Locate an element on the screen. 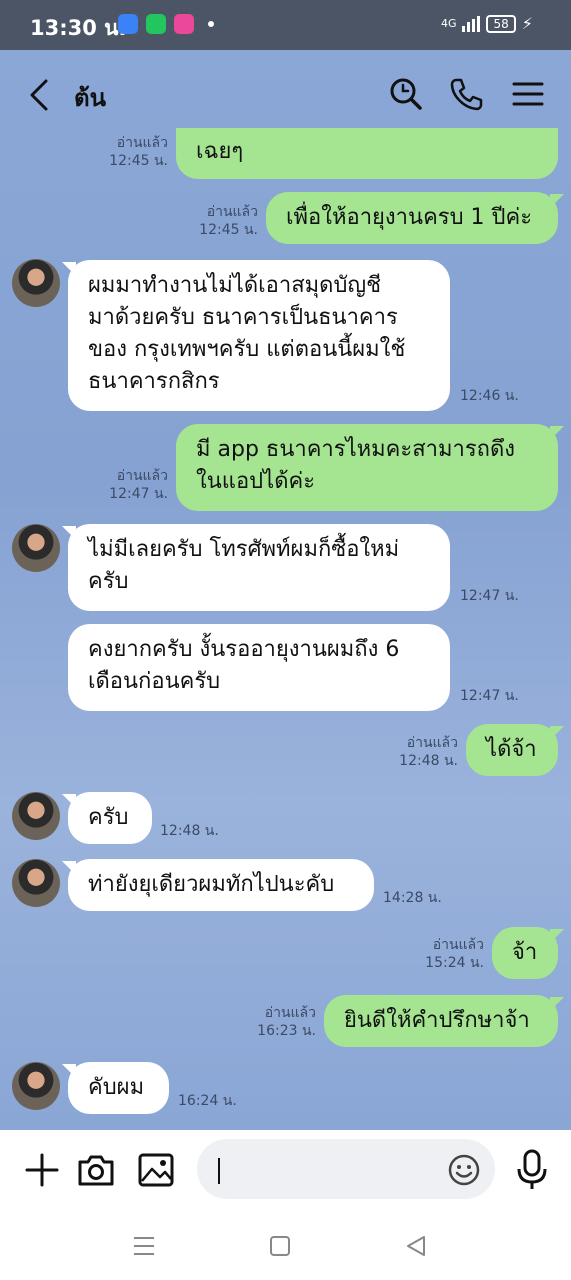 This screenshot has height=1280, width=571. more-notifications-icon is located at coordinates (211, 24).